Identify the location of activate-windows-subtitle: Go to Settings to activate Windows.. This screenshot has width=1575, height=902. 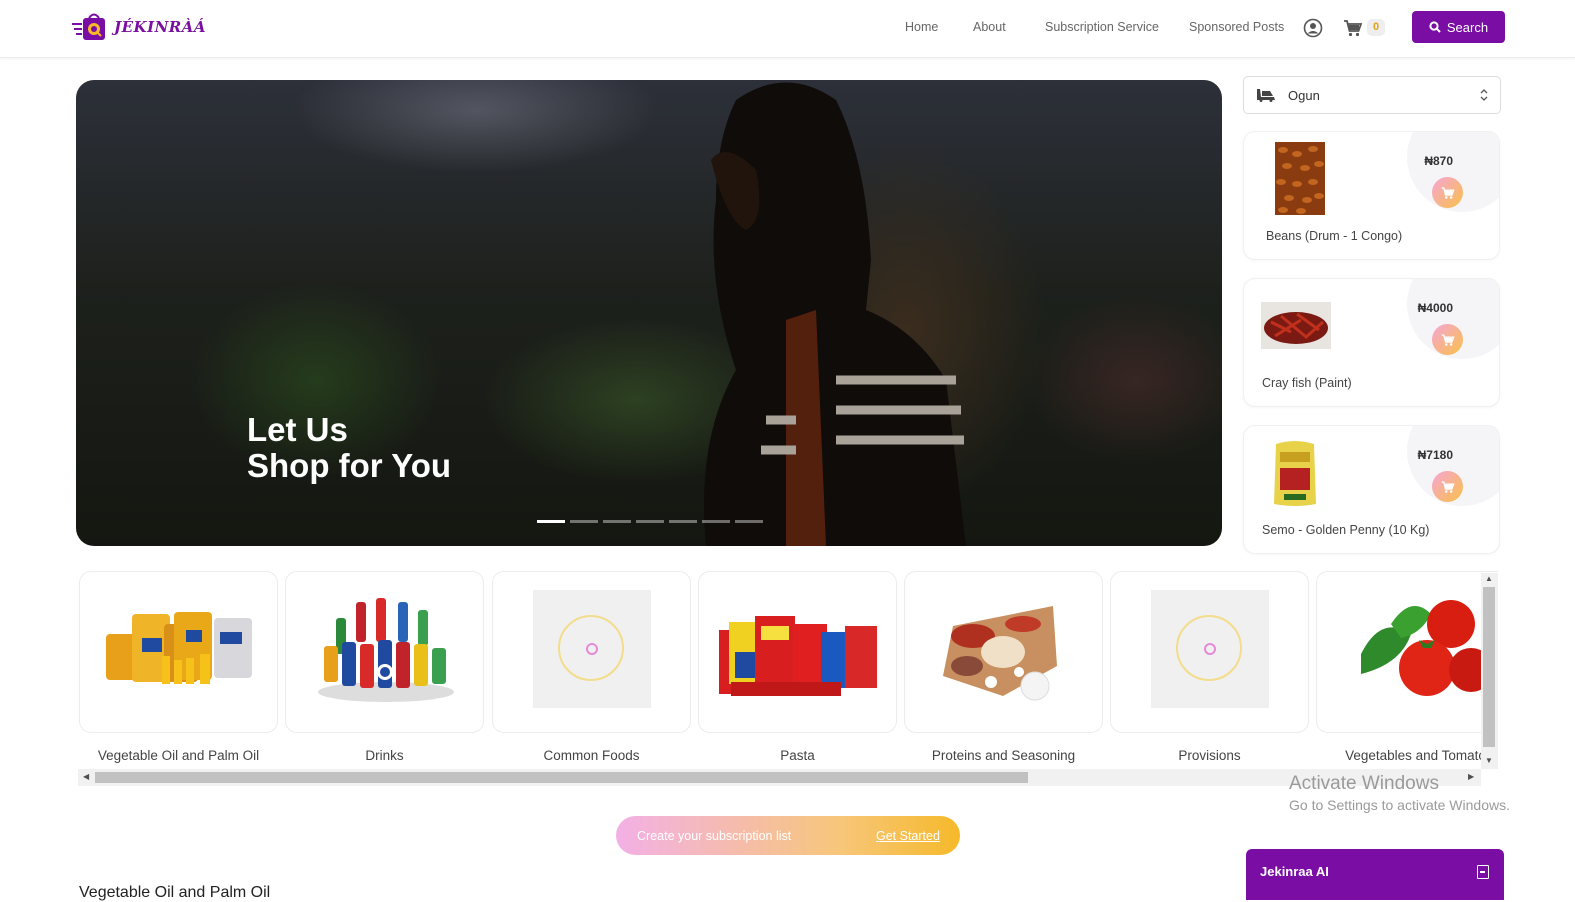
(1399, 805).